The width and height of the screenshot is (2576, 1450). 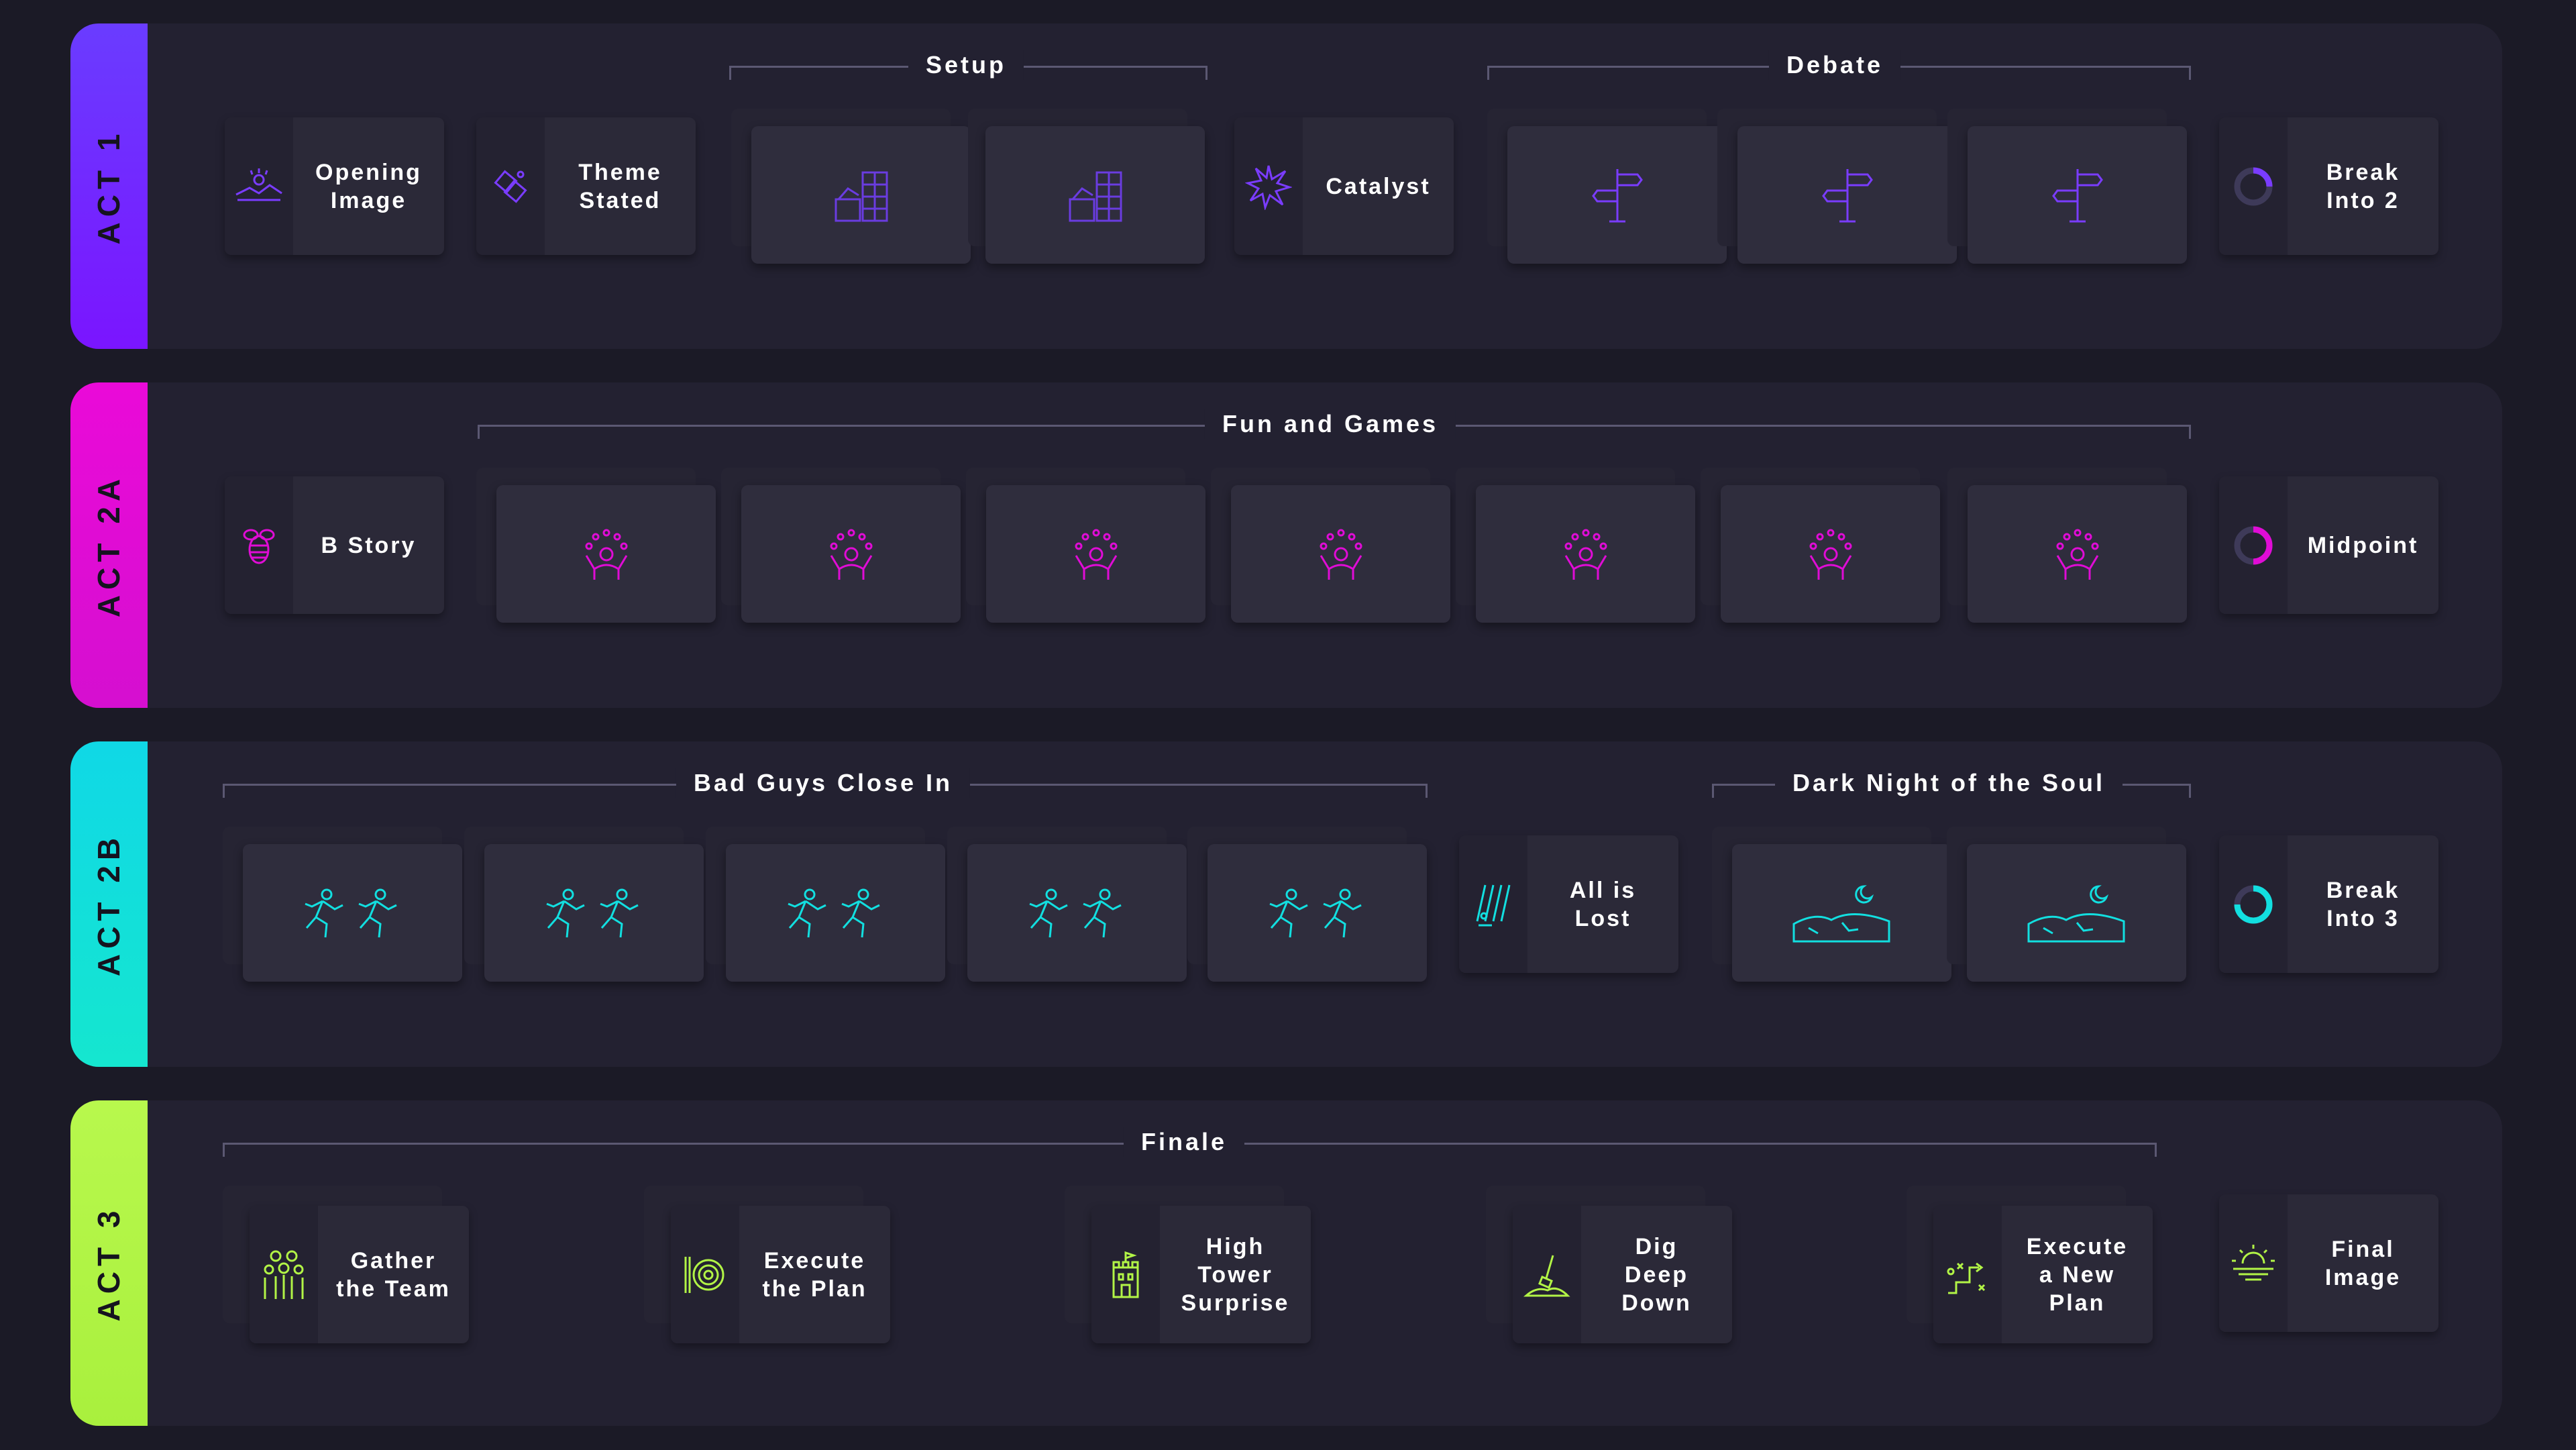 I want to click on beat-label: Break Into 2, so click(x=2363, y=186).